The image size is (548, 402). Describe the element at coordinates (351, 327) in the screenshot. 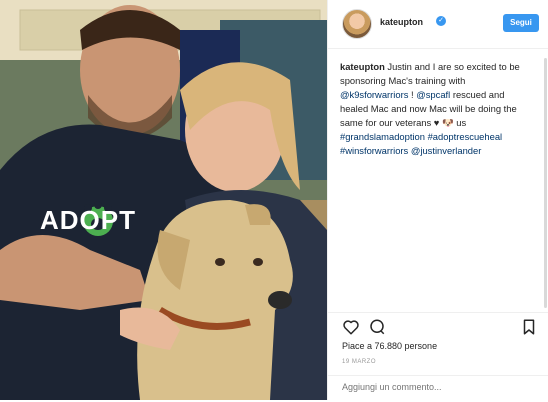

I see `heart-outline-icon` at that location.